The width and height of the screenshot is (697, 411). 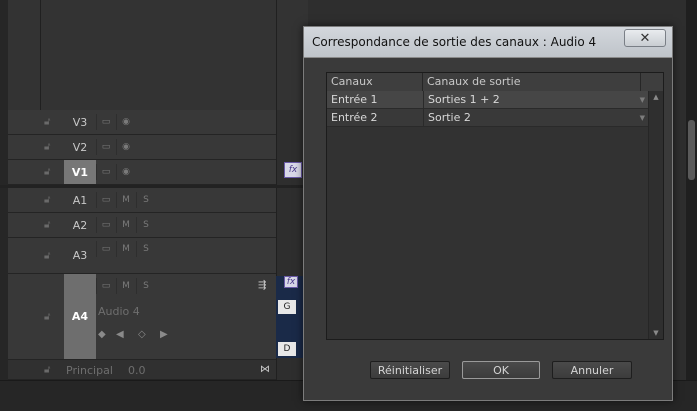 What do you see at coordinates (142, 172) in the screenshot?
I see `track-v1: 🔓︎ V1 ▭ ◉` at bounding box center [142, 172].